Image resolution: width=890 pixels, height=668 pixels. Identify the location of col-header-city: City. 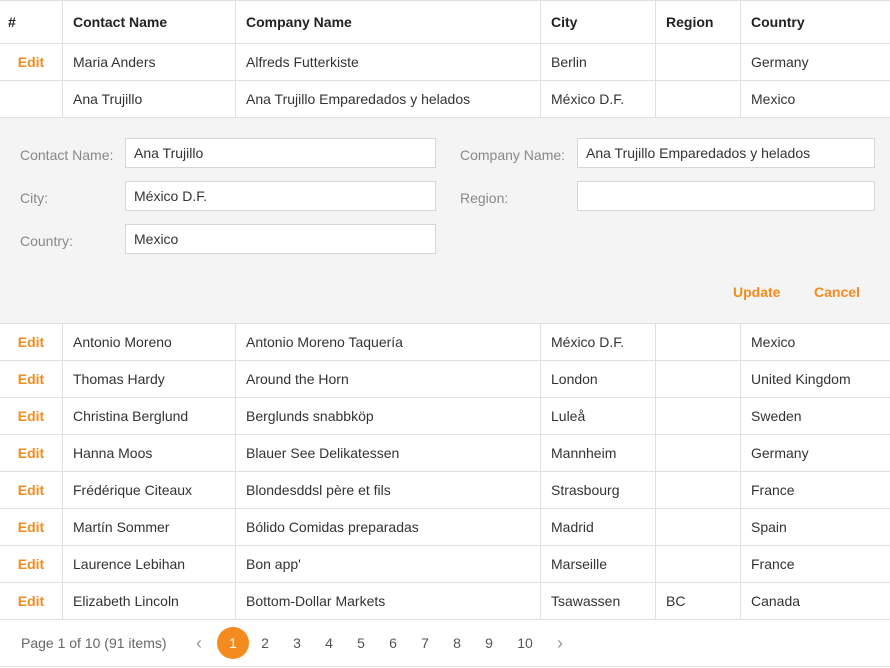
(597, 22).